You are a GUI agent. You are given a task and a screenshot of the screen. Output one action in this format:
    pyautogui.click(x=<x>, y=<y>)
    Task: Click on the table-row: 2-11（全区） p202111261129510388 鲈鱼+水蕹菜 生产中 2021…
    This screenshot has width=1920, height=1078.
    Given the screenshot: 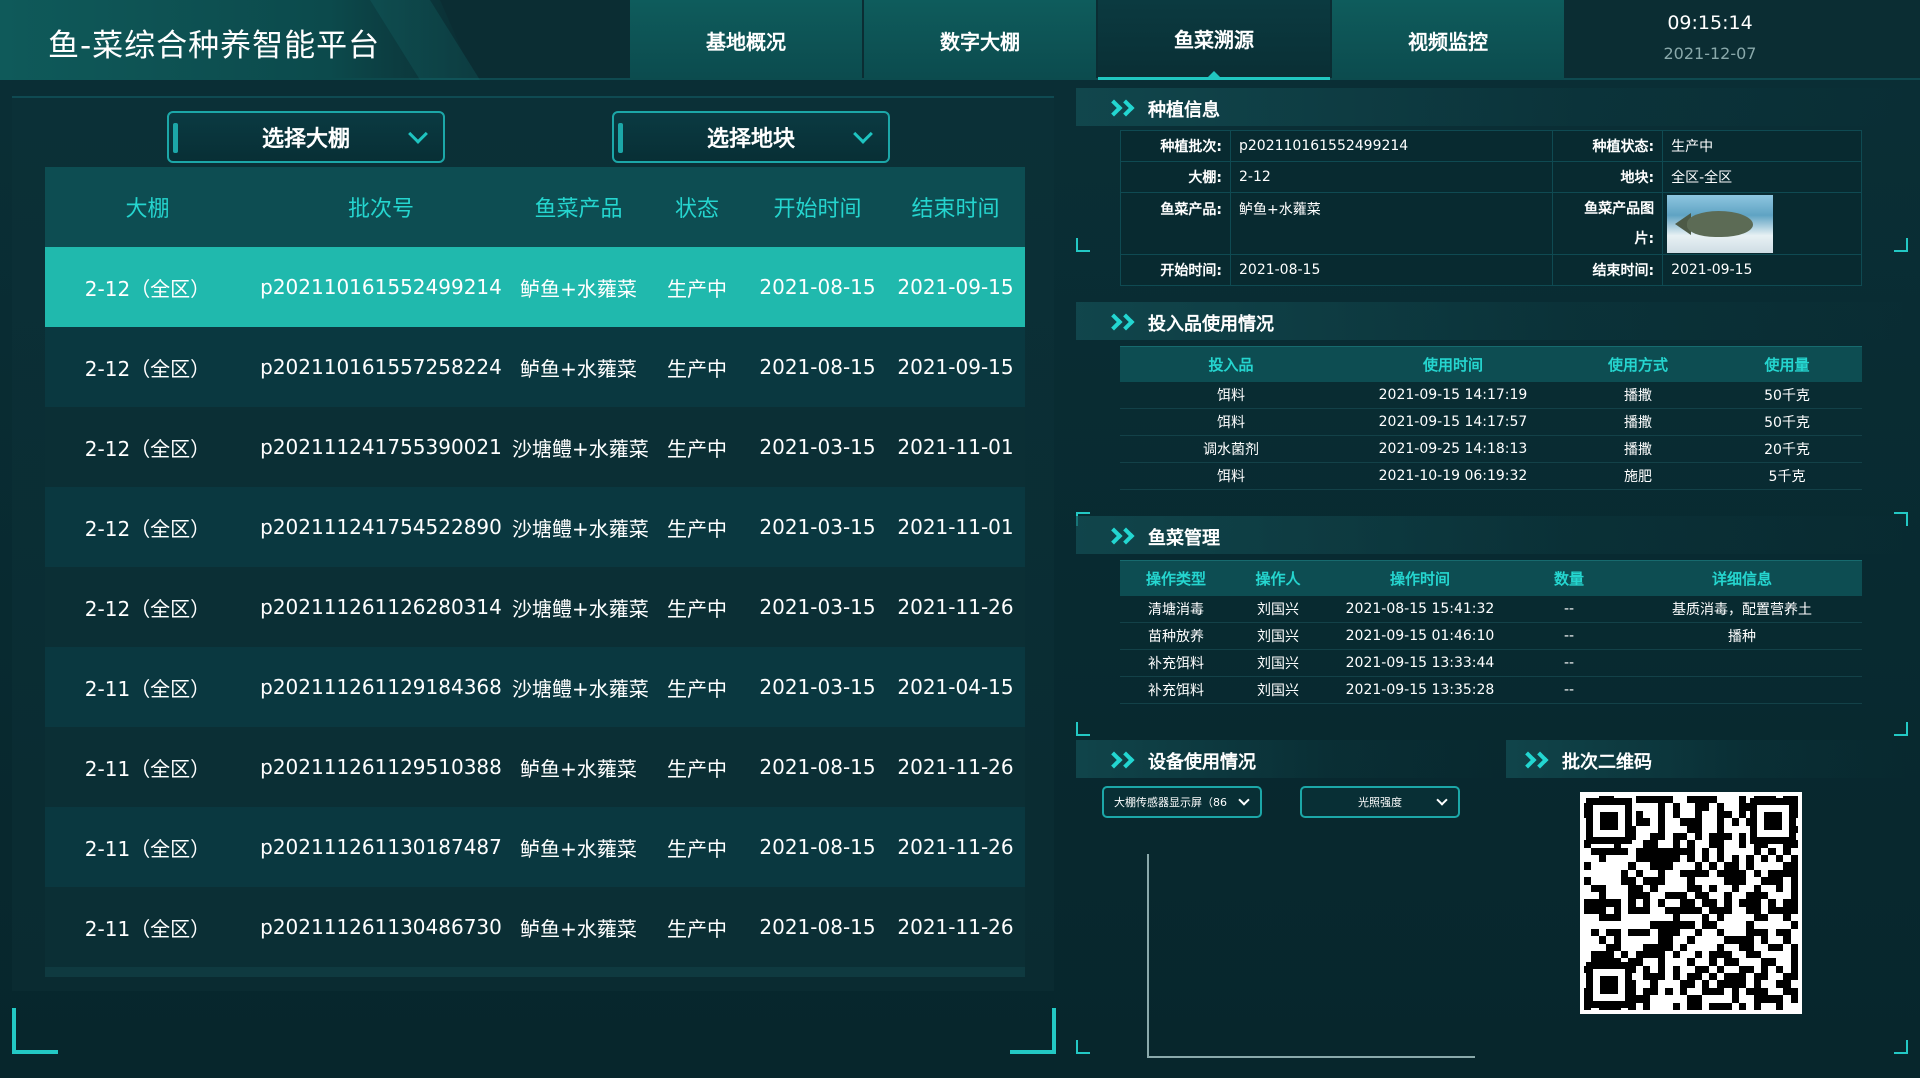 What is the action you would take?
    pyautogui.click(x=535, y=767)
    